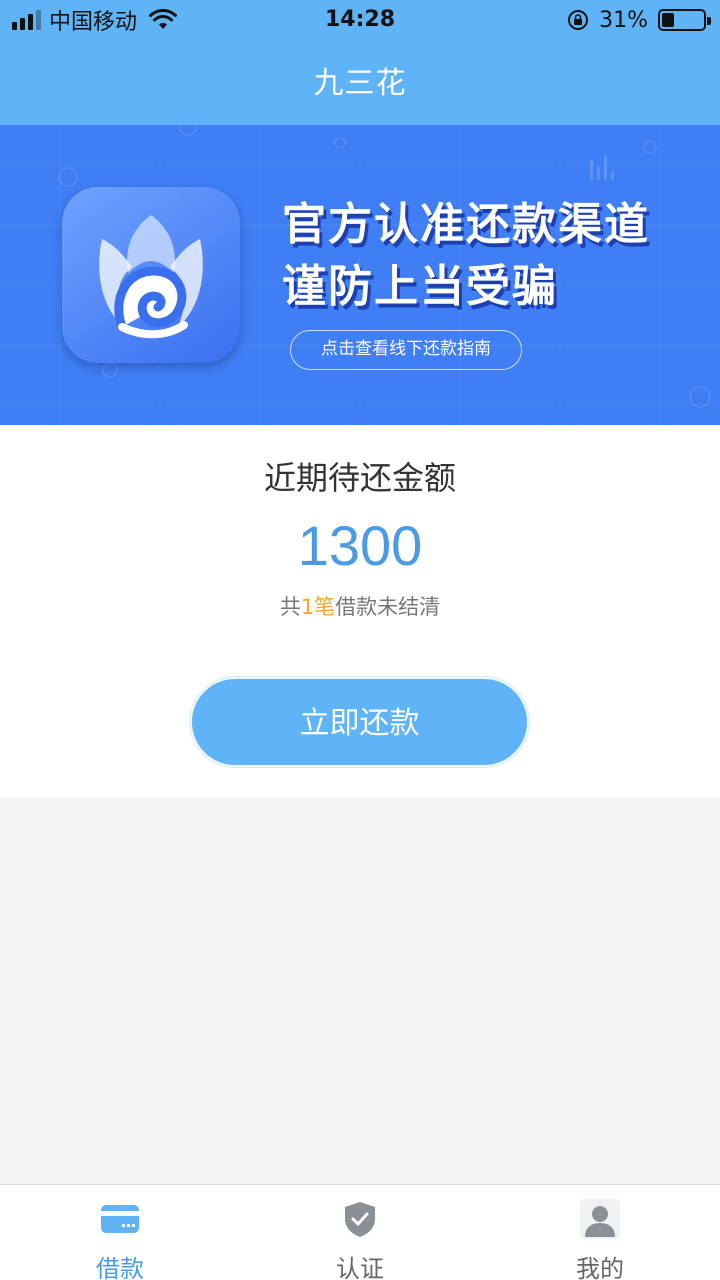 This screenshot has height=1280, width=720. I want to click on orientation-lock-icon, so click(578, 20).